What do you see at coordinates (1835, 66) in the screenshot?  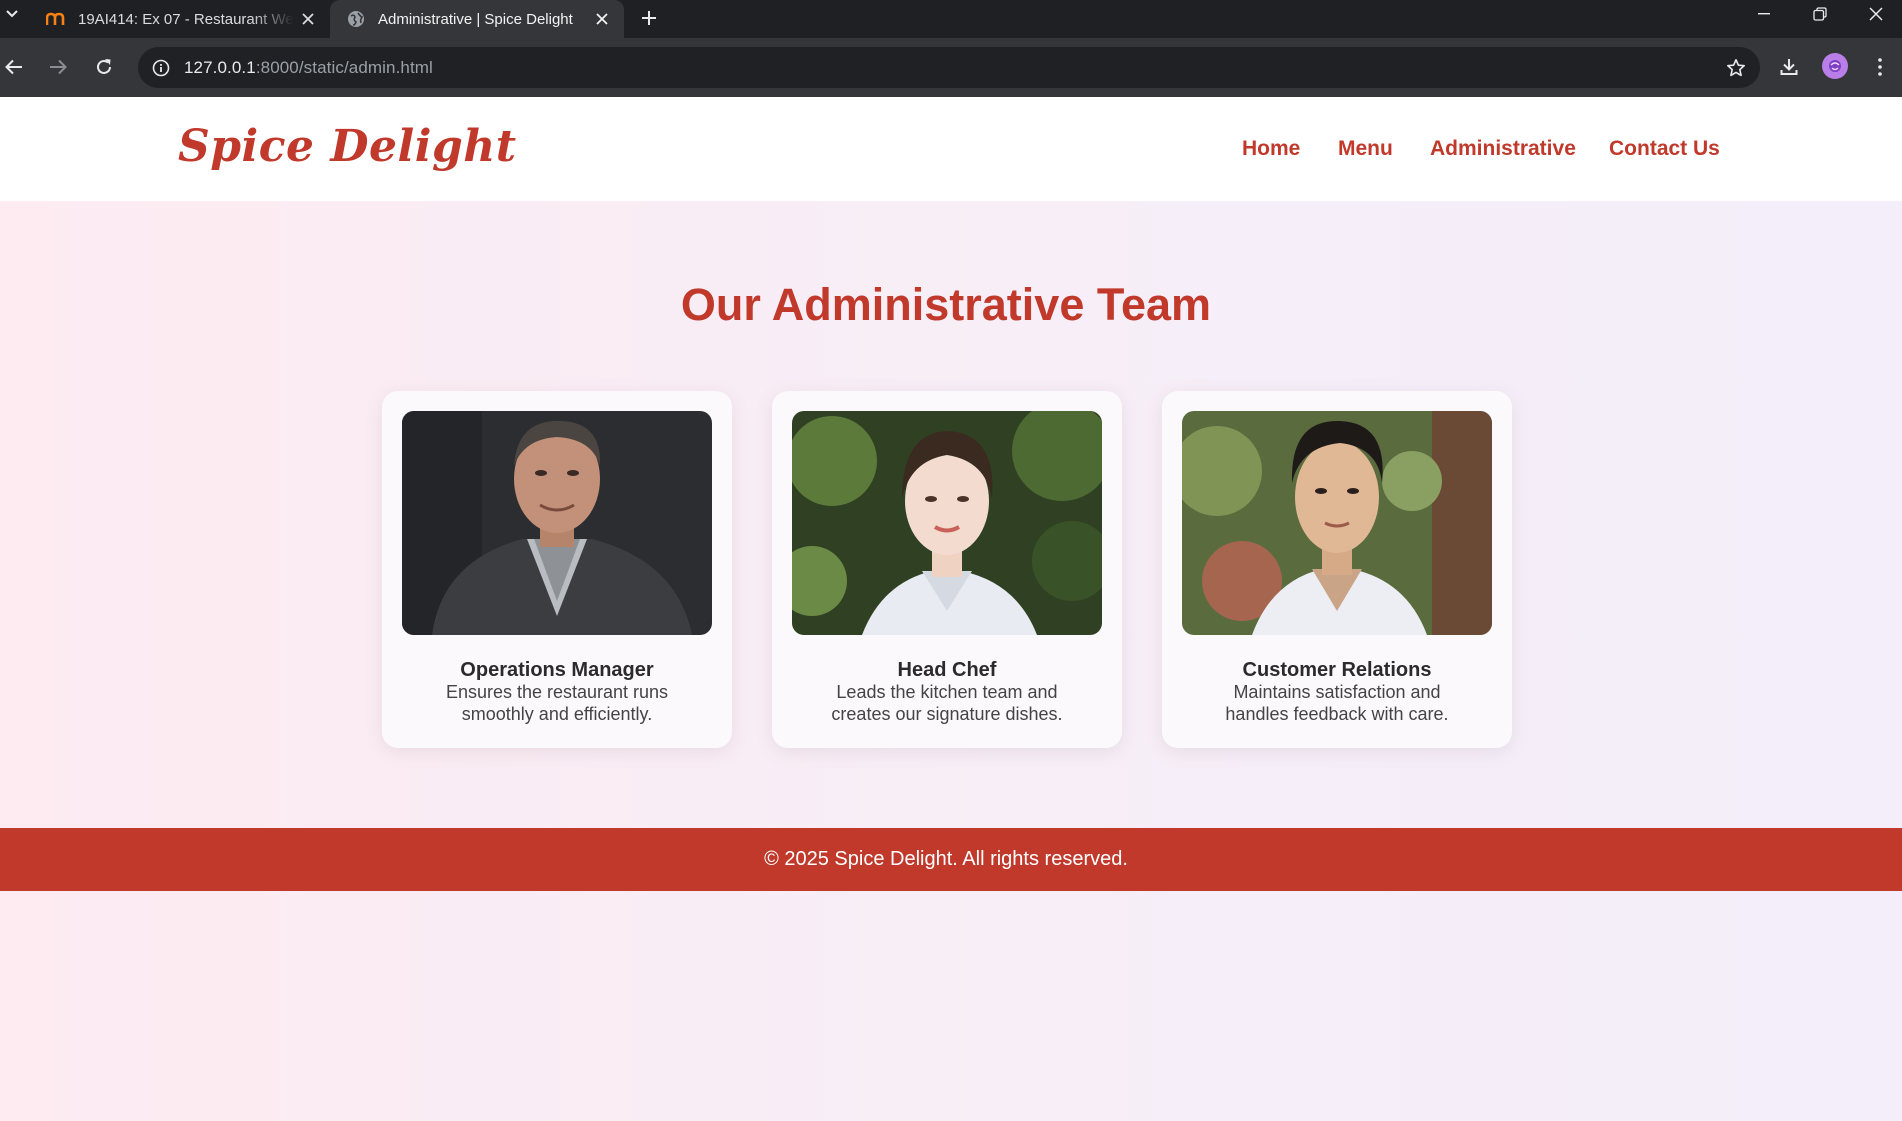 I see `profile-avatar` at bounding box center [1835, 66].